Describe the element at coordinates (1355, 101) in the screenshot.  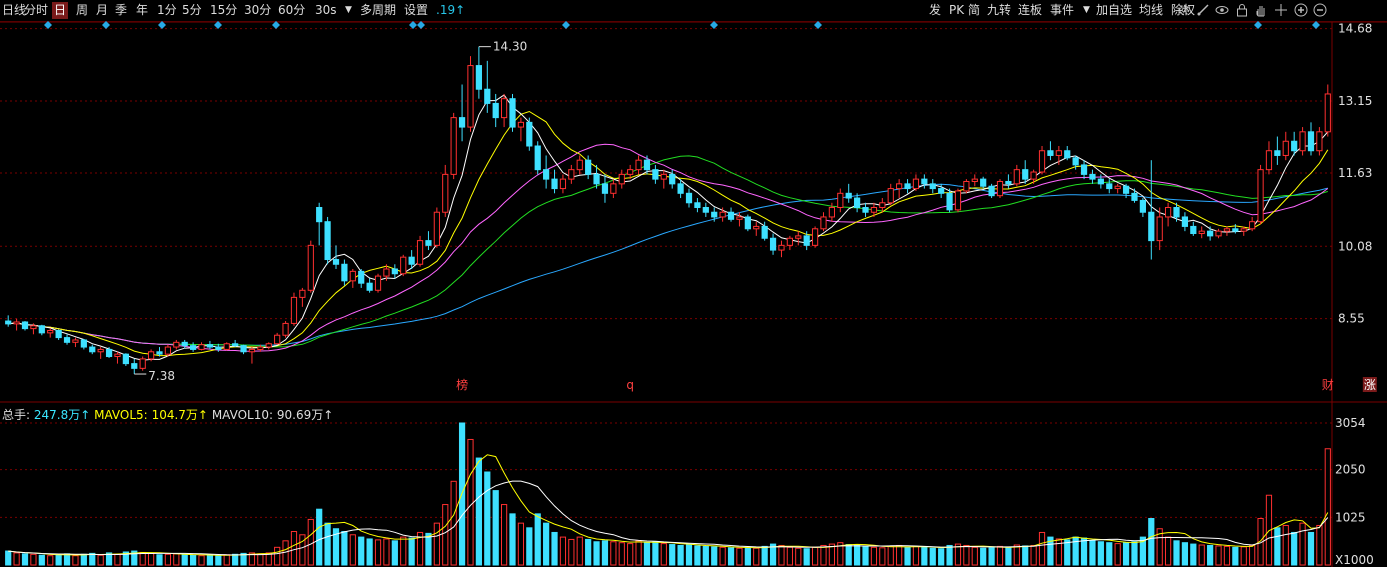
I see `price-tick-label: 13.15` at that location.